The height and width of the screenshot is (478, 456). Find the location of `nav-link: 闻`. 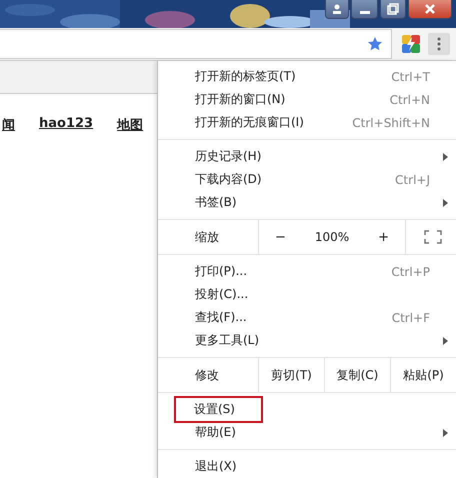

nav-link: 闻 is located at coordinates (8, 125).